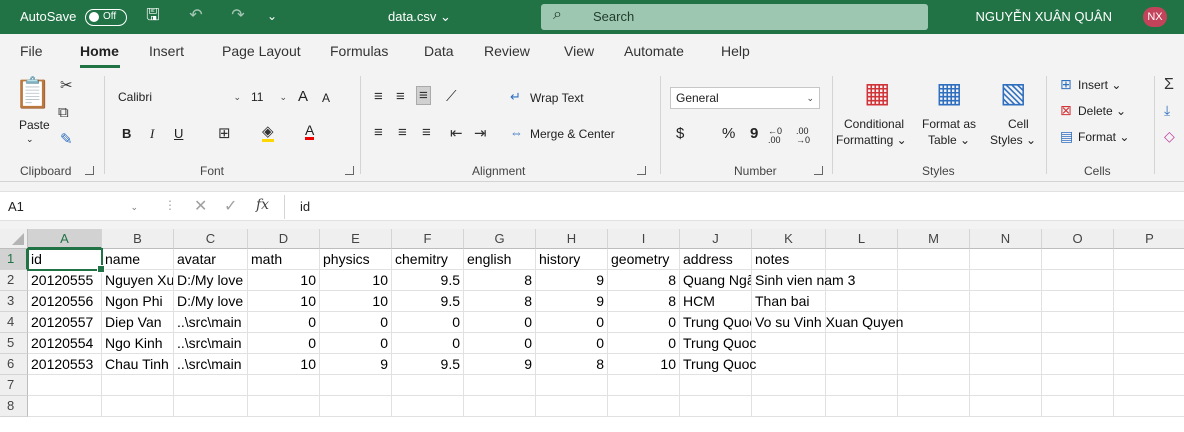 This screenshot has width=1184, height=432. What do you see at coordinates (1006, 343) in the screenshot?
I see `cell-n5` at bounding box center [1006, 343].